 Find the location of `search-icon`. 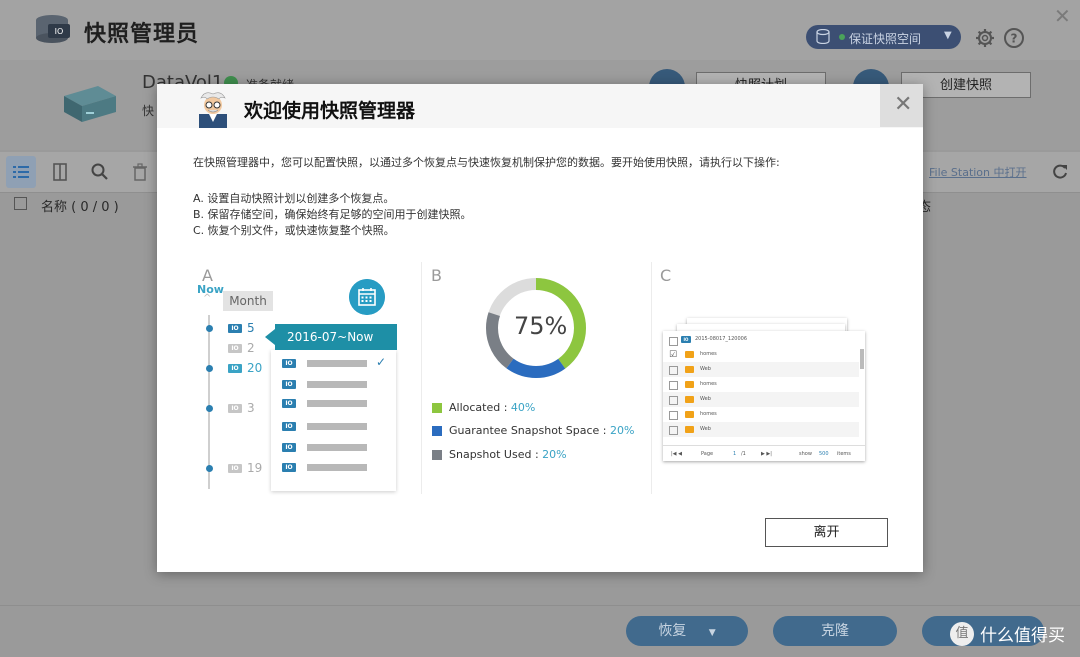

search-icon is located at coordinates (100, 172).